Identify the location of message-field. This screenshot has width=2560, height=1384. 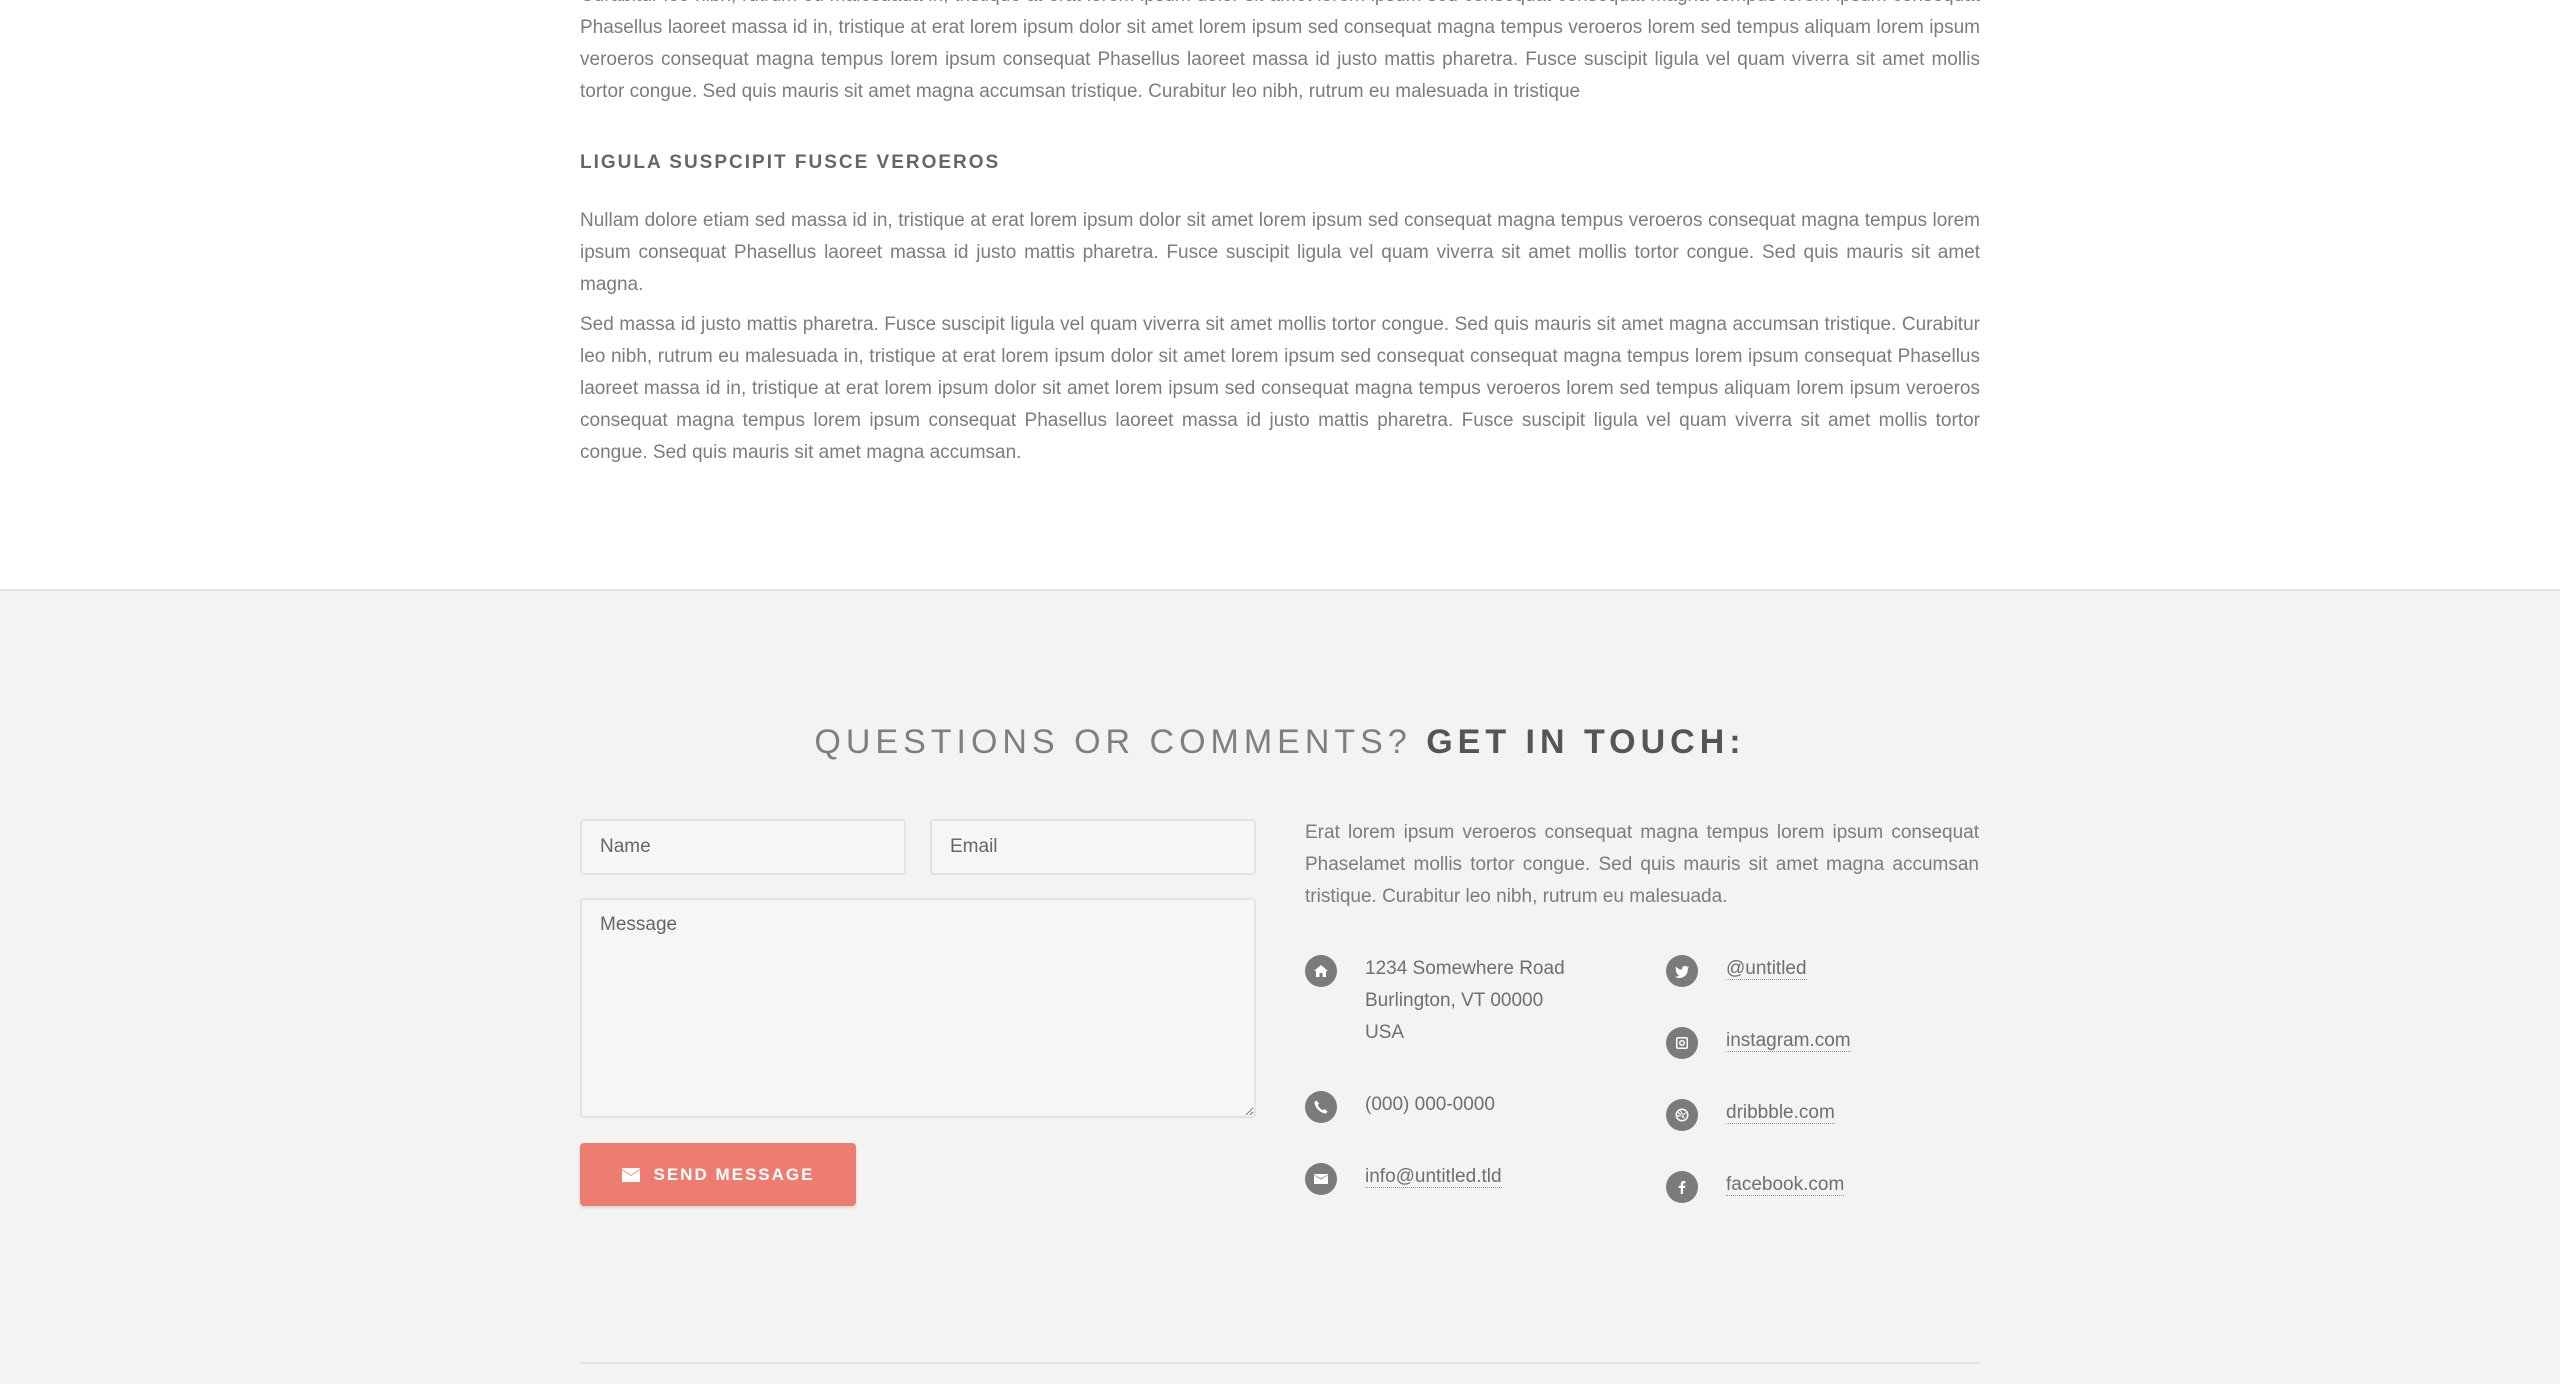
(918, 1008).